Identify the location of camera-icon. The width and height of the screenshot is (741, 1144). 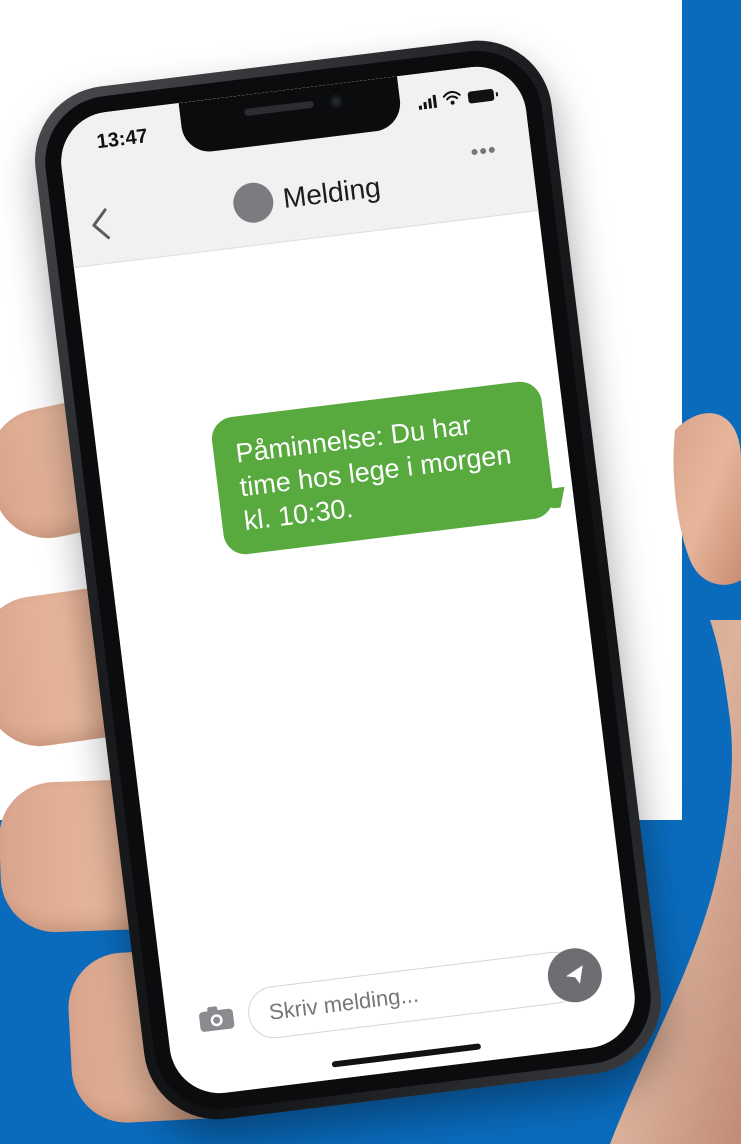
(216, 1018).